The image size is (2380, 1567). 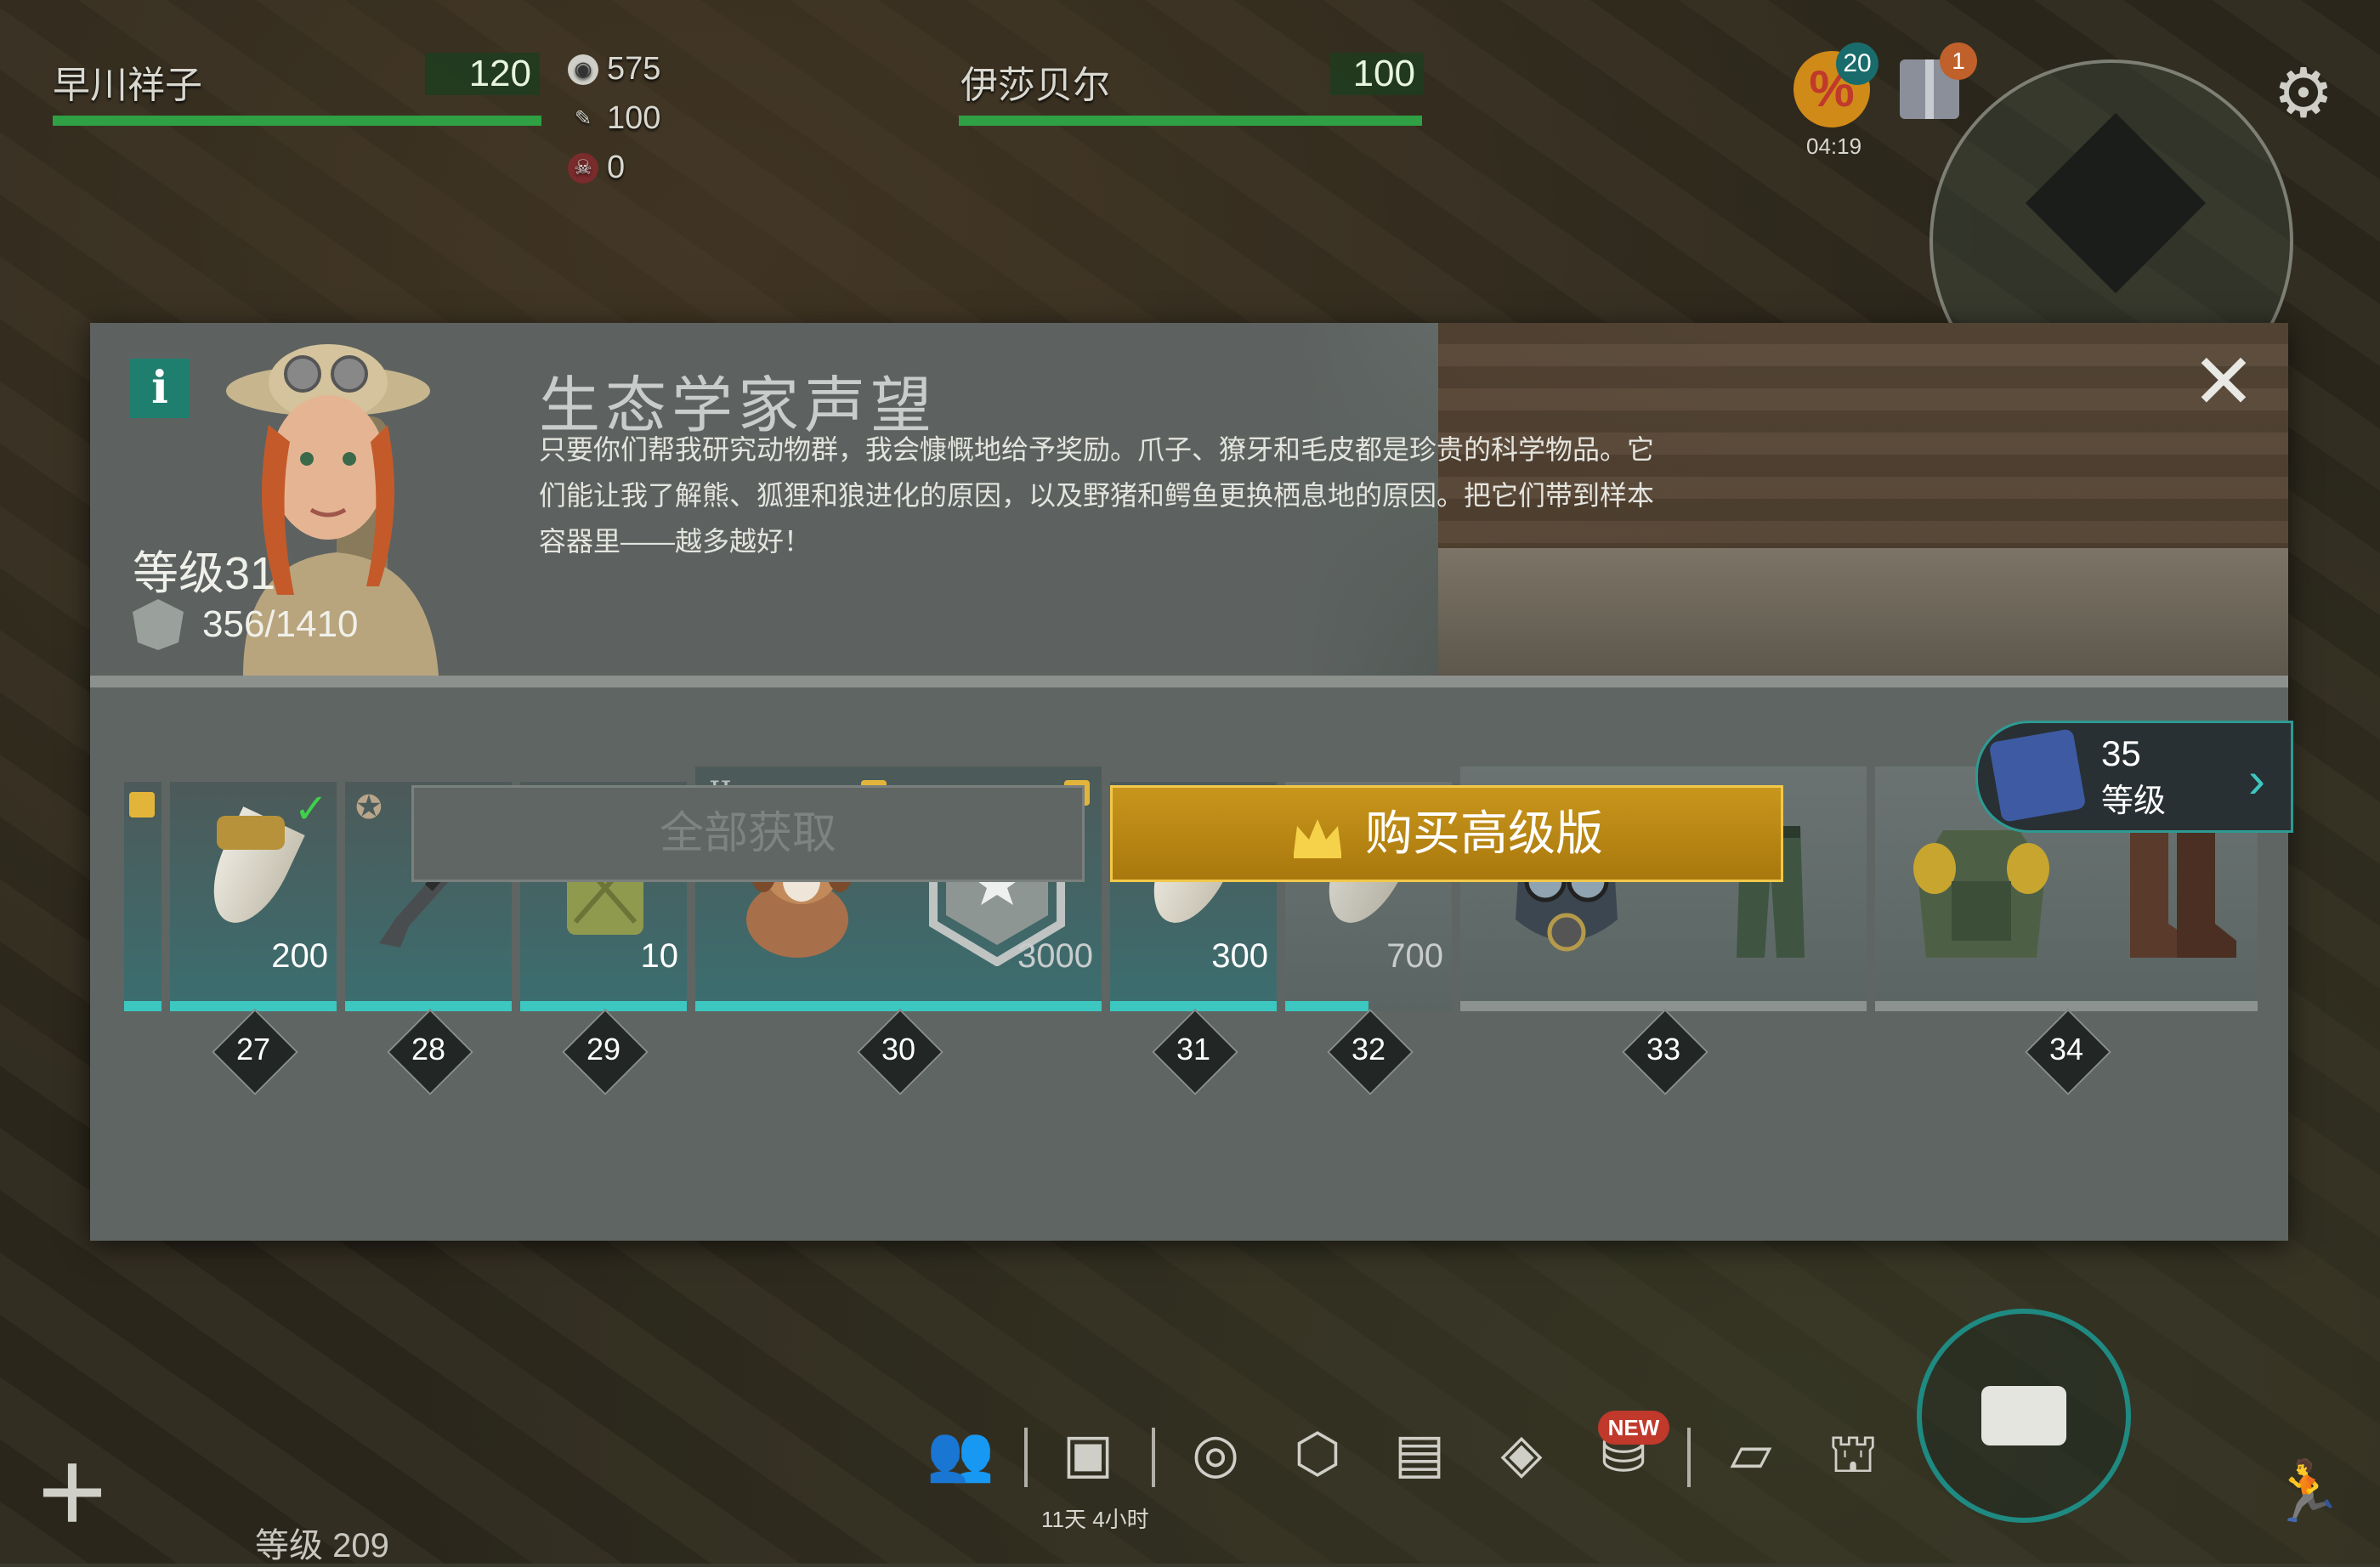 I want to click on level-number: 27, so click(x=253, y=1049).